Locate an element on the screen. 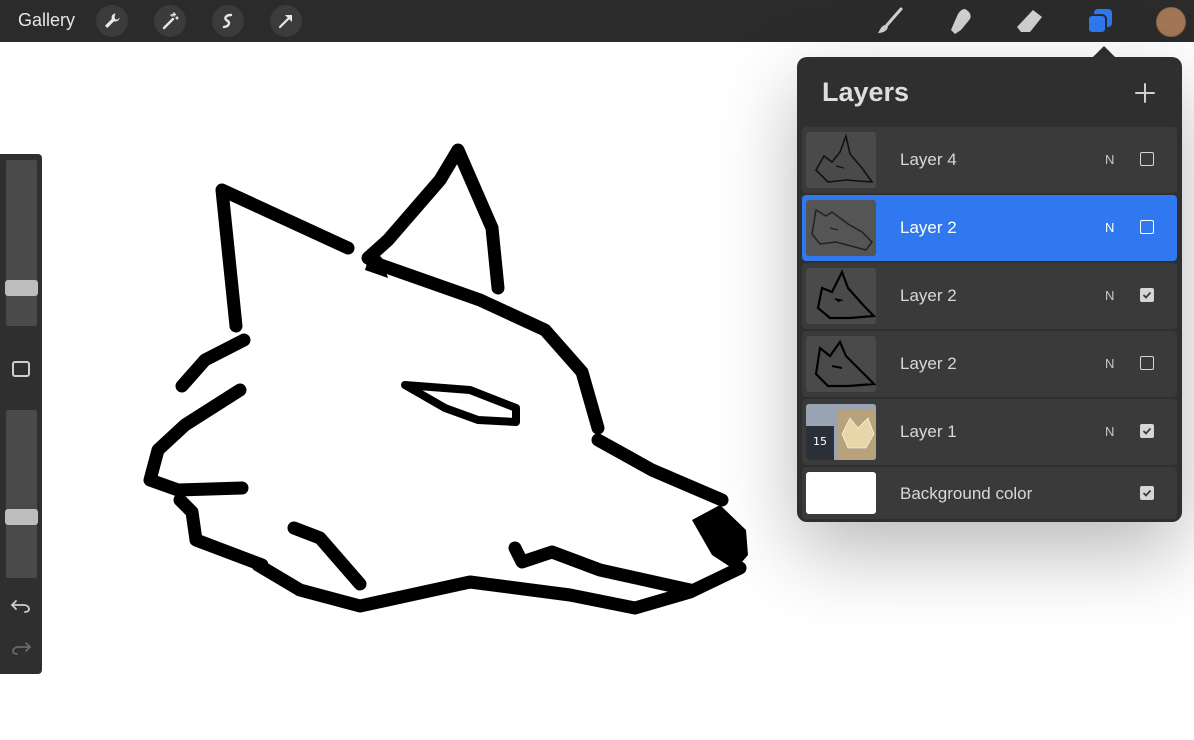 This screenshot has height=740, width=1194. gallery-button: Gallery is located at coordinates (46, 20).